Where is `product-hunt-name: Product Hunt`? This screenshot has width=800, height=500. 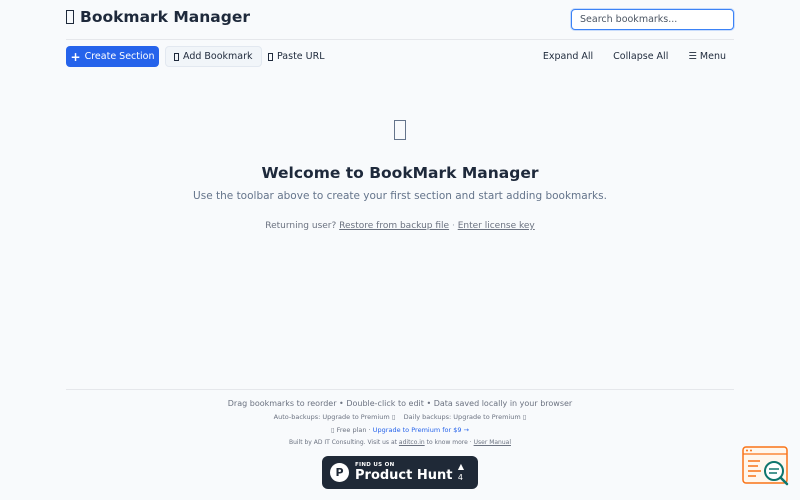 product-hunt-name: Product Hunt is located at coordinates (404, 475).